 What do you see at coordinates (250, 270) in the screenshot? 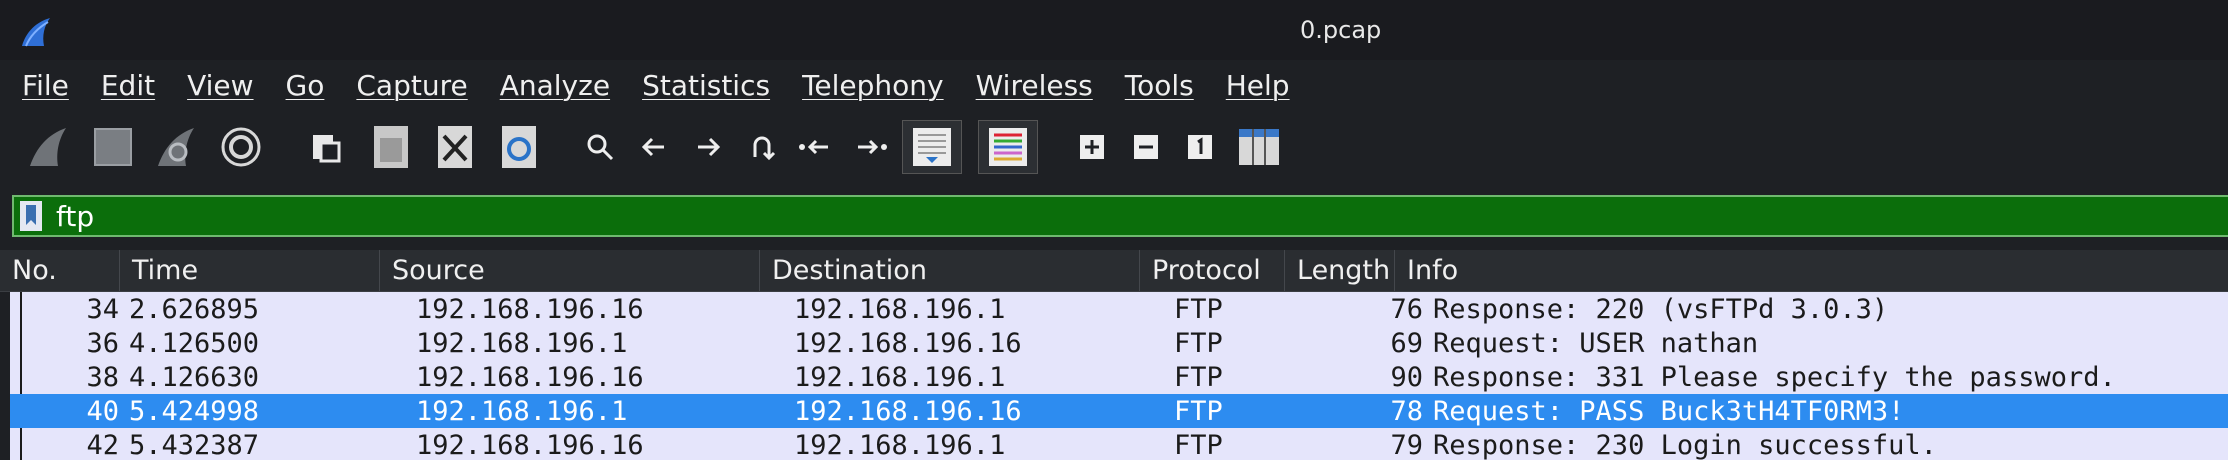
I see `column-header-time: Time` at bounding box center [250, 270].